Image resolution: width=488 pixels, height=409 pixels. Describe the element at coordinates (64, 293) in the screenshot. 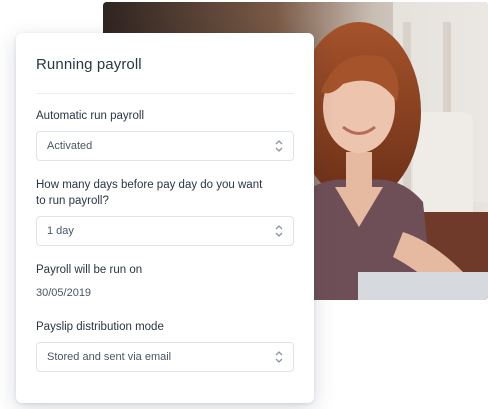

I see `run-date-value: 30/05/2019` at that location.